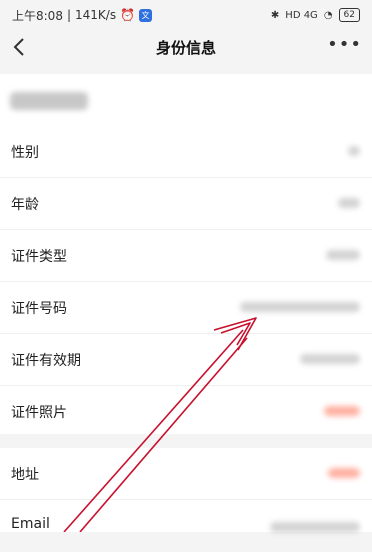 The image size is (372, 552). I want to click on row-label: 证件照片, so click(39, 413).